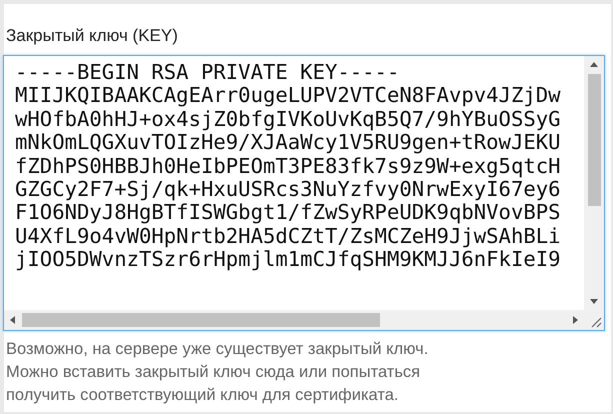 The image size is (613, 414). What do you see at coordinates (596, 322) in the screenshot?
I see `resize-grip-icon` at bounding box center [596, 322].